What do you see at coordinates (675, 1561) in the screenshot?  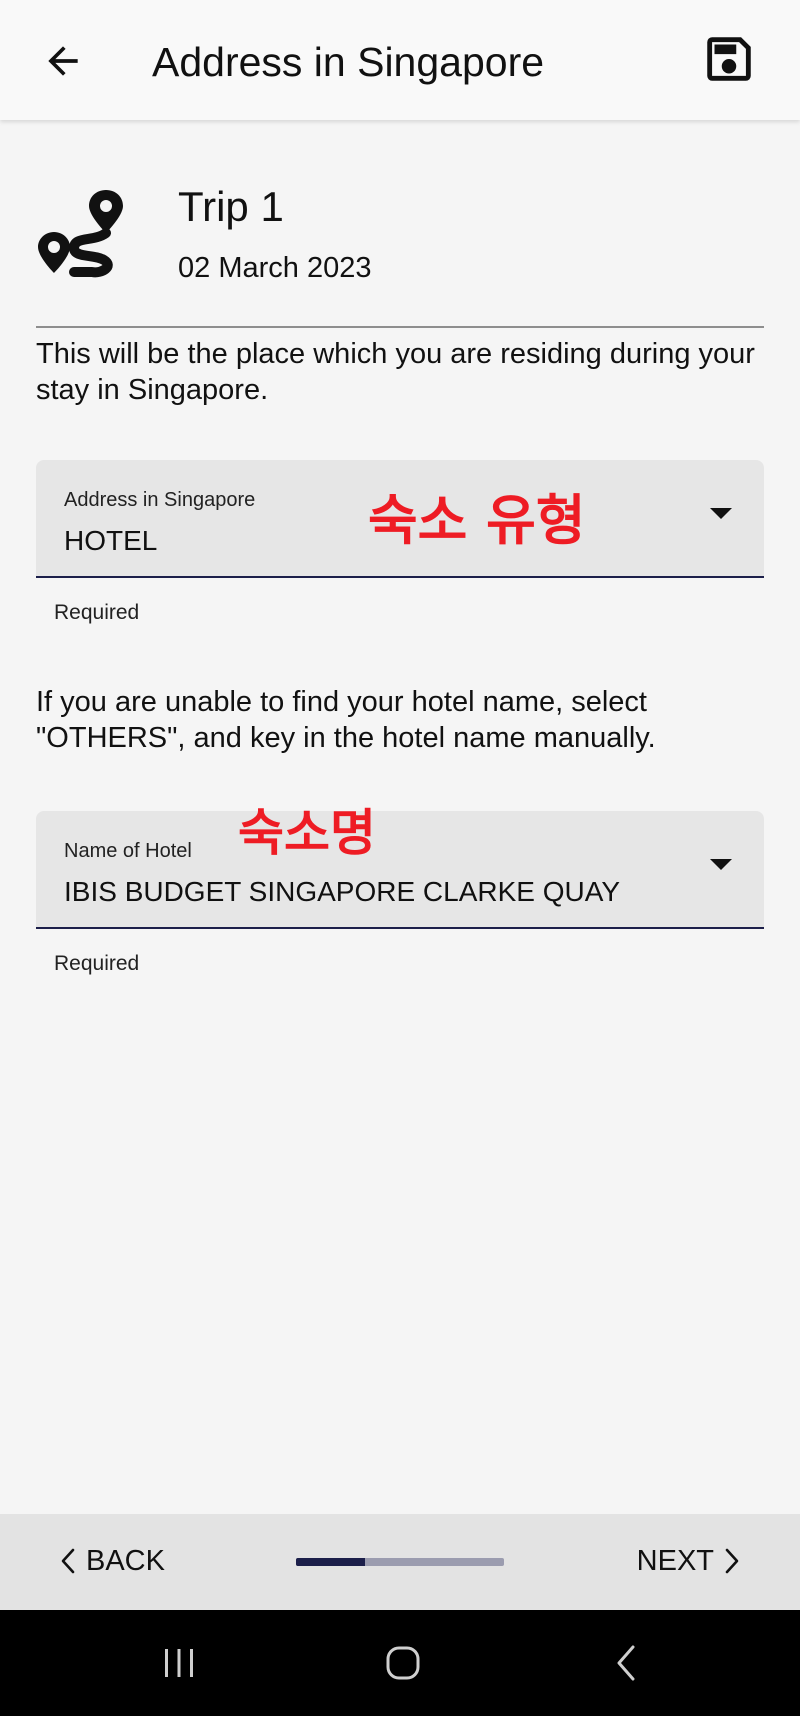 I see `next-nav-label: NEXT` at bounding box center [675, 1561].